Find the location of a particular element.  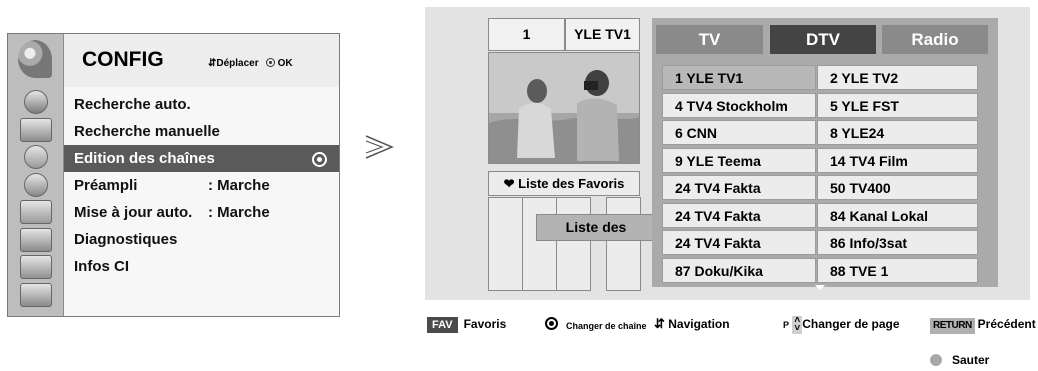

config-menu-item: Infos CI is located at coordinates (201, 266).